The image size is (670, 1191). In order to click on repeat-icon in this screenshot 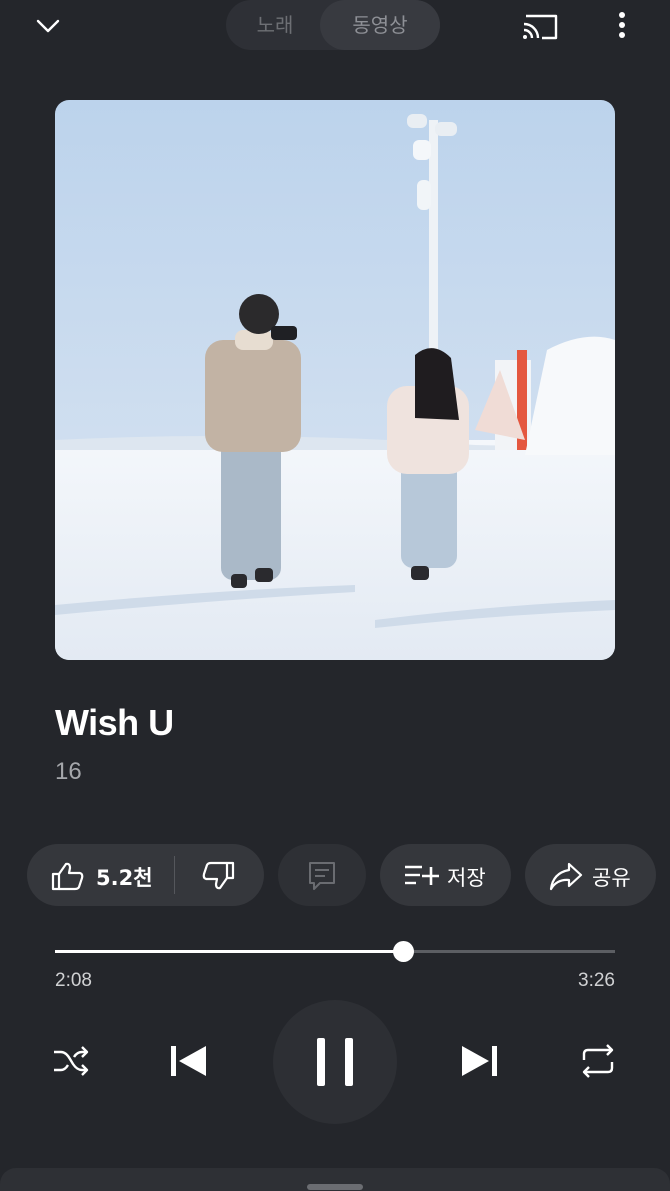, I will do `click(598, 1061)`.